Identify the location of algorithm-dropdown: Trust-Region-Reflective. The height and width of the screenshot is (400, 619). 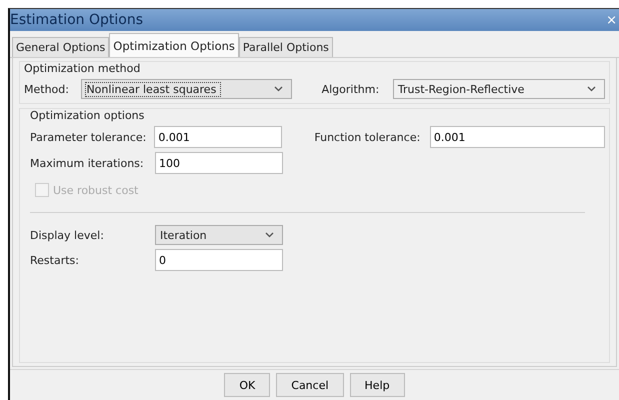
(498, 89).